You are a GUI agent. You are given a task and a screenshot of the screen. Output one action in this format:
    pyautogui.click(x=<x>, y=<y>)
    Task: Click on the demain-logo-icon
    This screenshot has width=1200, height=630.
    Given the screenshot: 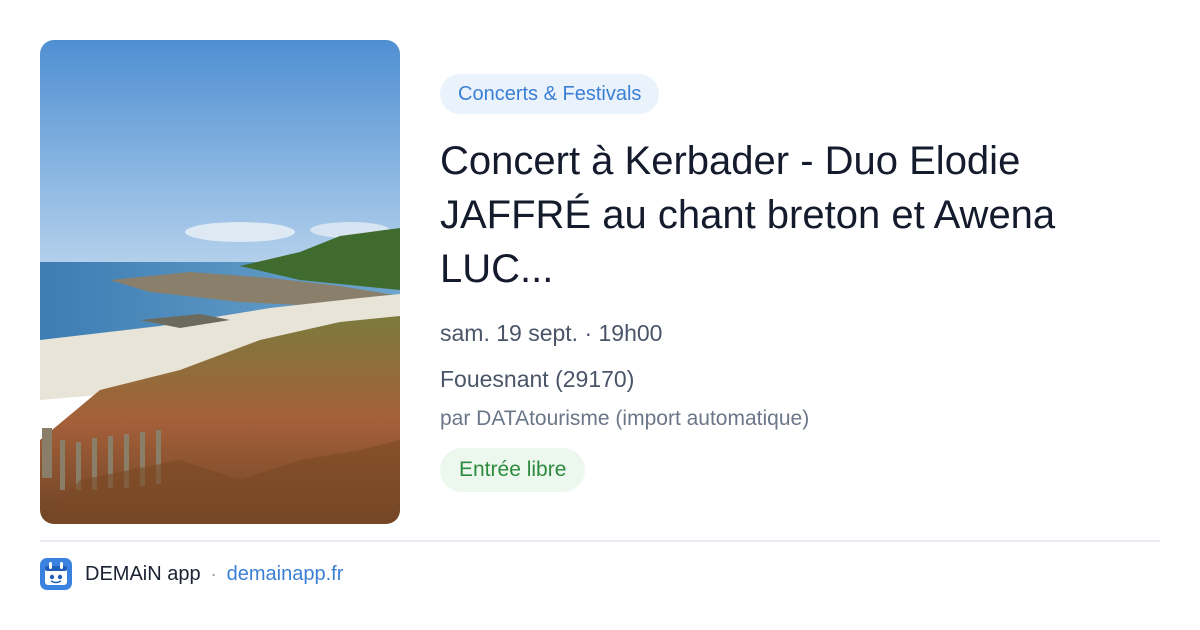 What is the action you would take?
    pyautogui.click(x=56, y=574)
    